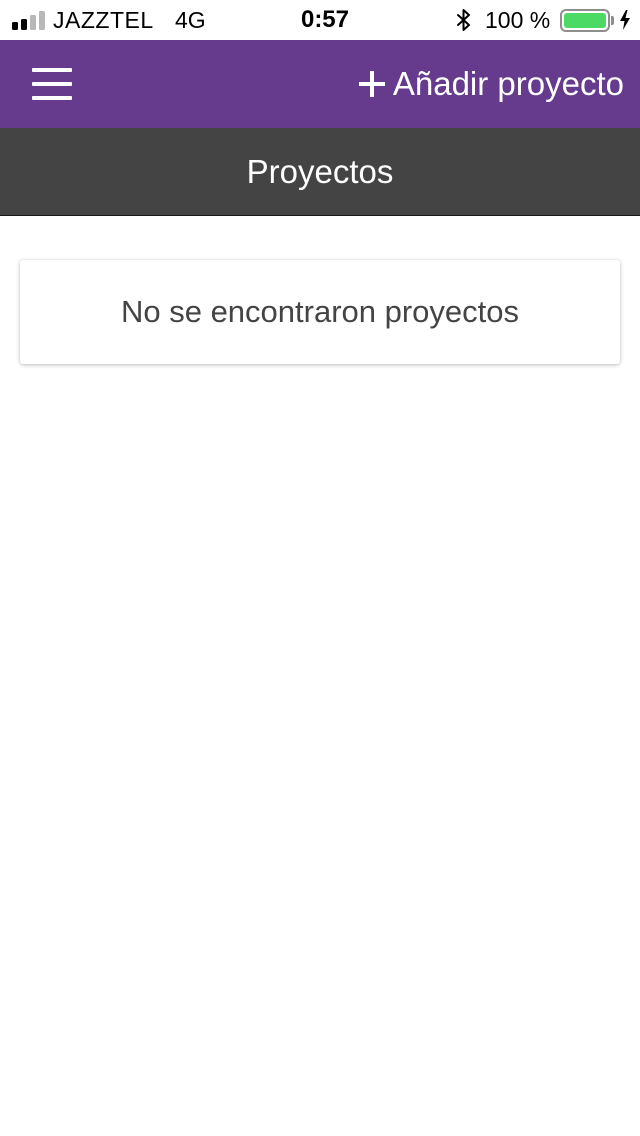 Image resolution: width=640 pixels, height=1136 pixels. Describe the element at coordinates (612, 20) in the screenshot. I see `battery-tip` at that location.